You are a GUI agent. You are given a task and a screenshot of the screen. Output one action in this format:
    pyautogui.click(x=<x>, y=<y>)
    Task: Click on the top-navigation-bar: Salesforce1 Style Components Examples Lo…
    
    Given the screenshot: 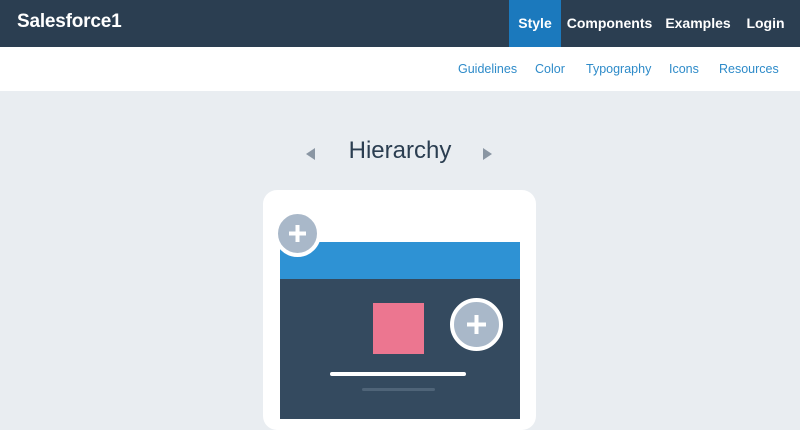 What is the action you would take?
    pyautogui.click(x=400, y=23)
    